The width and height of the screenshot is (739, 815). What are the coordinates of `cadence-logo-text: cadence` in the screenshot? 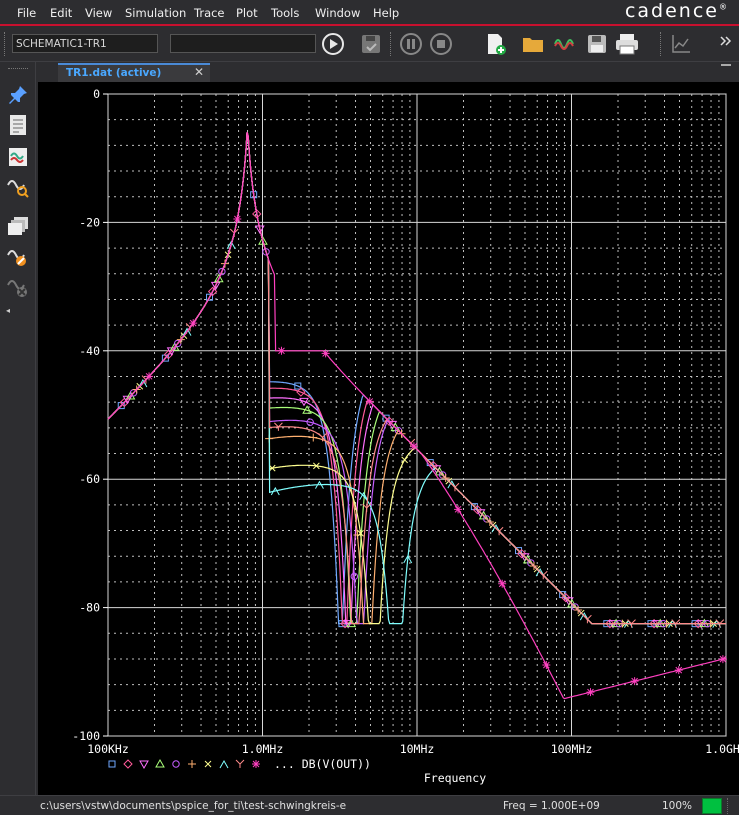 It's located at (671, 11).